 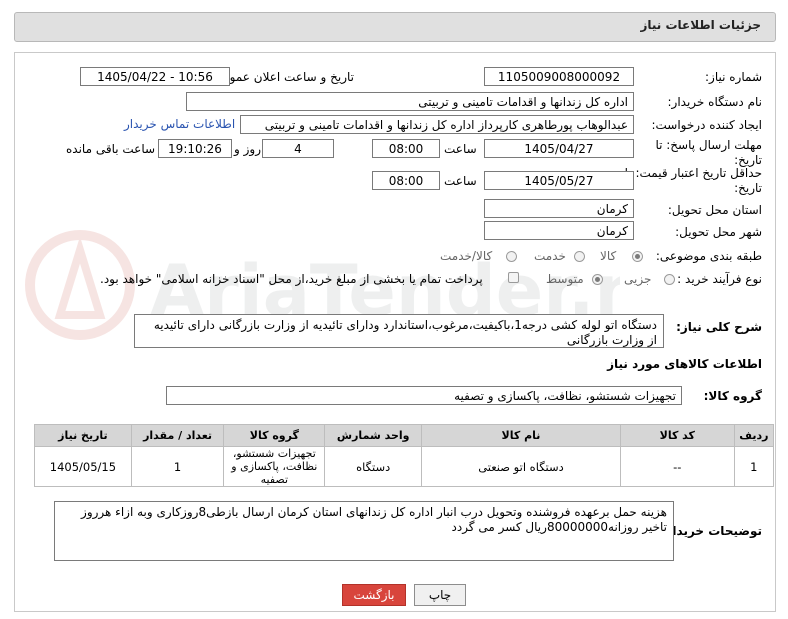 What do you see at coordinates (466, 256) in the screenshot?
I see `category-option-goods-service: کالا/خدمت` at bounding box center [466, 256].